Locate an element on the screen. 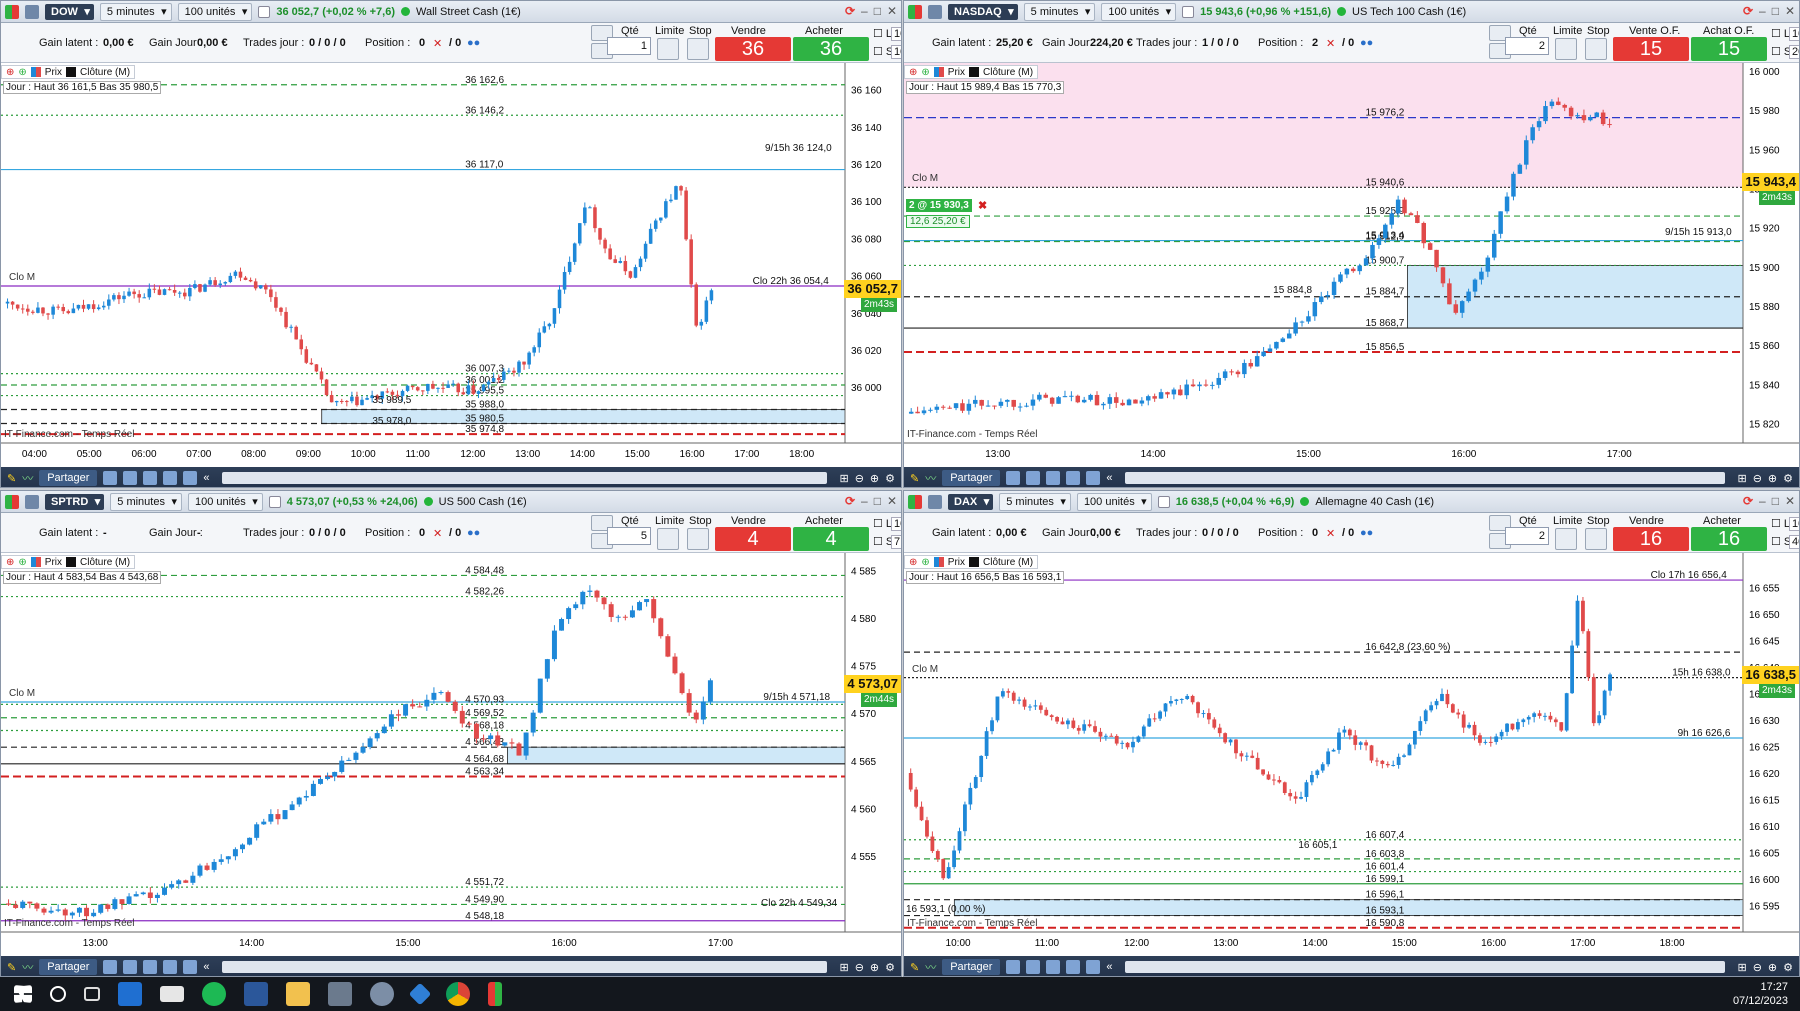  s-value: 20 is located at coordinates (1794, 52).